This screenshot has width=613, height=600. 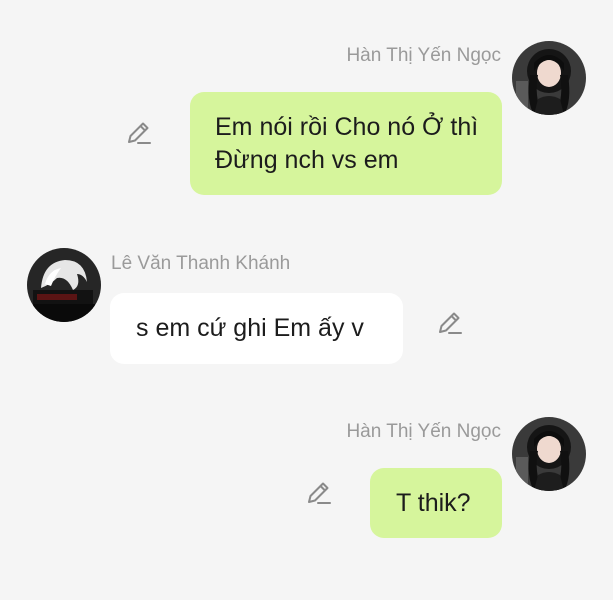 I want to click on message-bubble: Em nói rồi Cho nó Ở thì Đừng nch vs em, so click(x=346, y=143).